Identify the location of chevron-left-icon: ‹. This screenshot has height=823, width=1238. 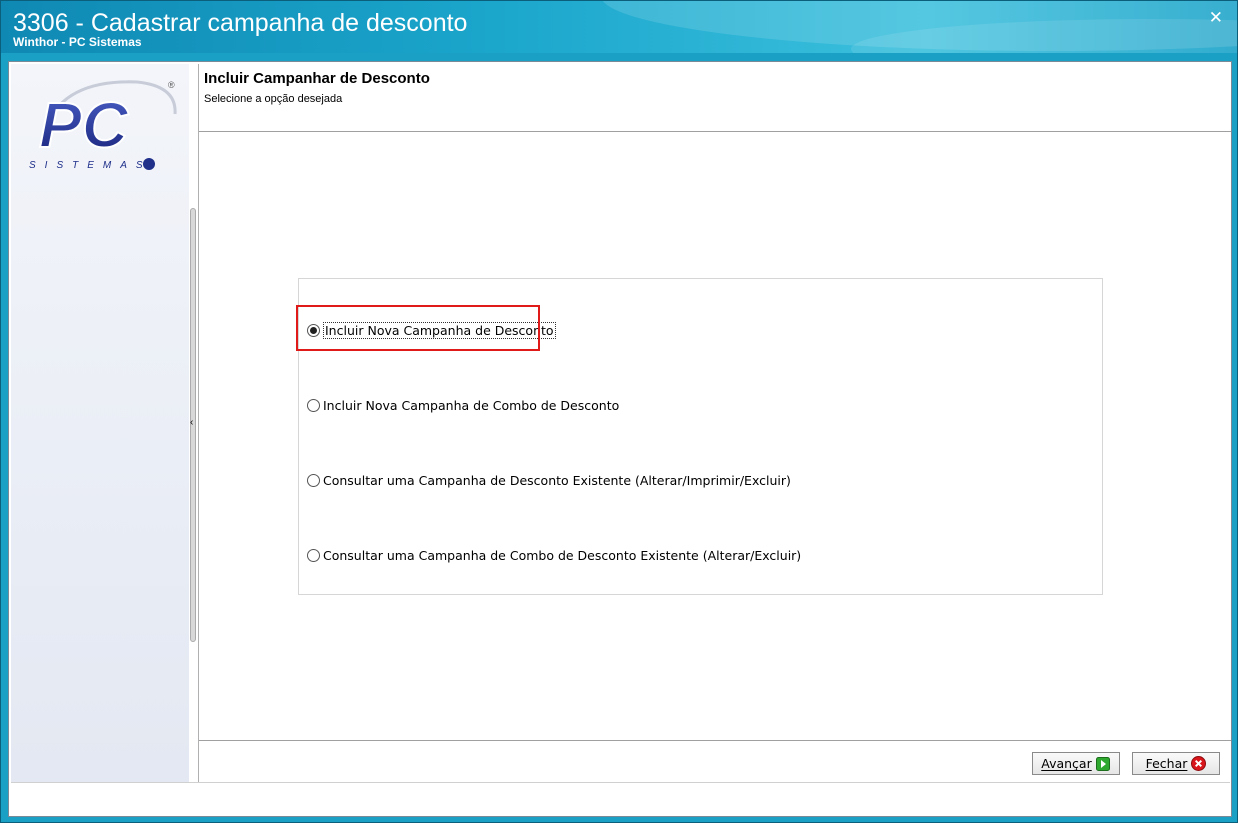
(191, 423).